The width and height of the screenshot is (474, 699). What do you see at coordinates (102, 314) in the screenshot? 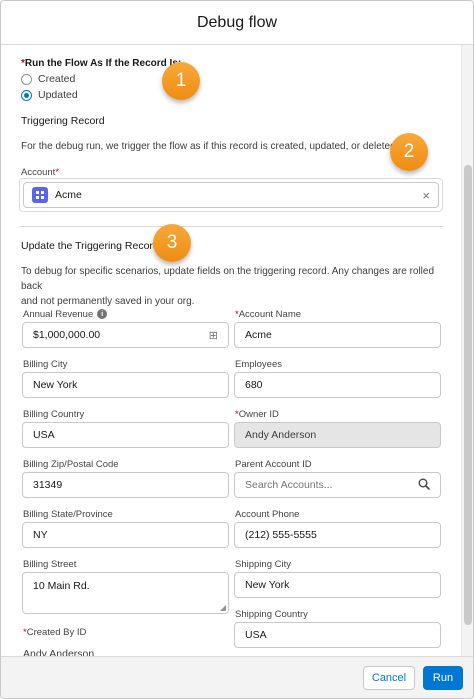
I see `info-icon: i` at bounding box center [102, 314].